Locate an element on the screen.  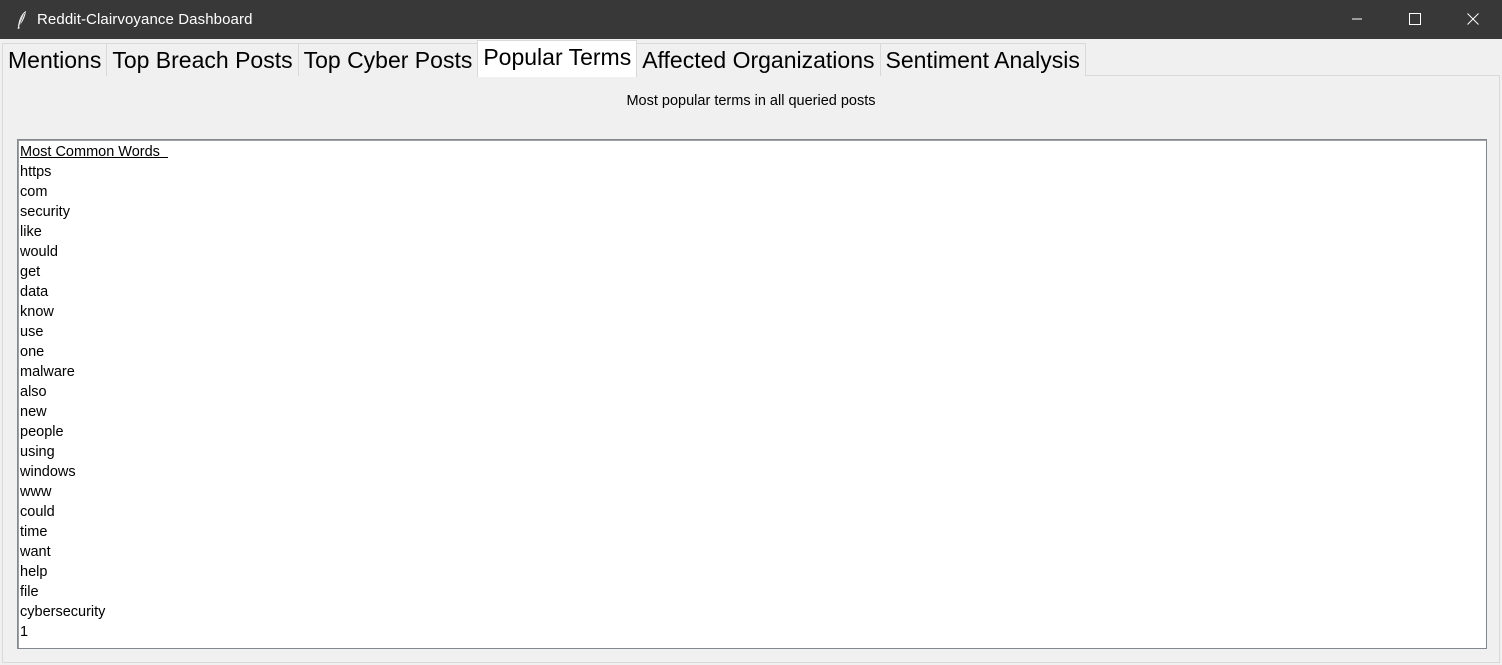
panel-subtitle: Most popular terms in all queried posts is located at coordinates (751, 101).